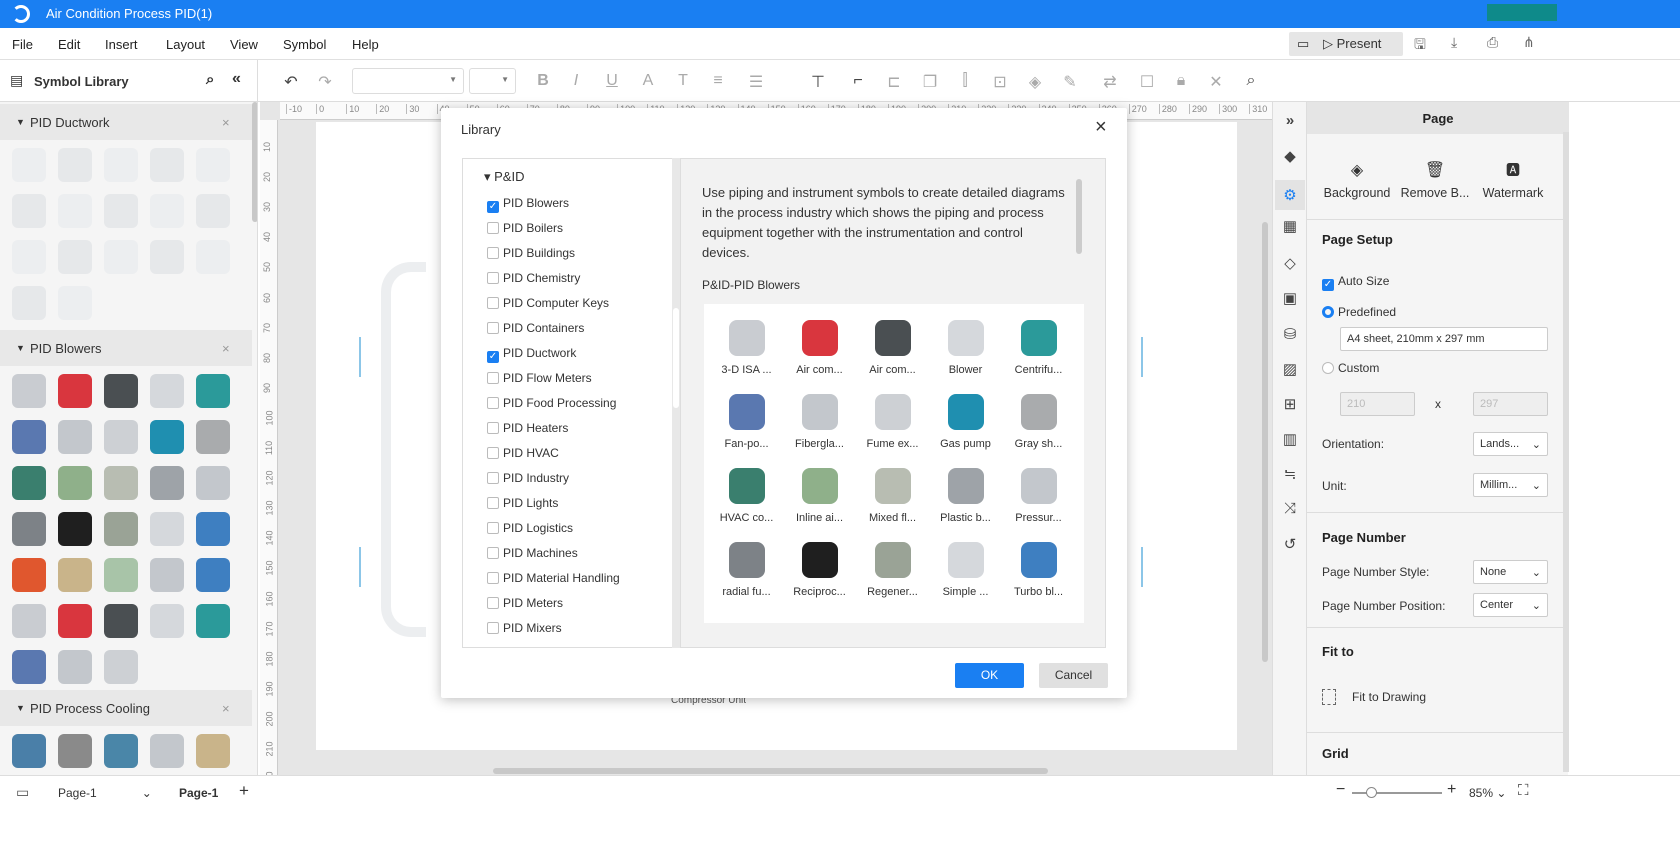 This screenshot has height=865, width=1680. What do you see at coordinates (1566, 452) in the screenshot?
I see `right-scrollbar` at bounding box center [1566, 452].